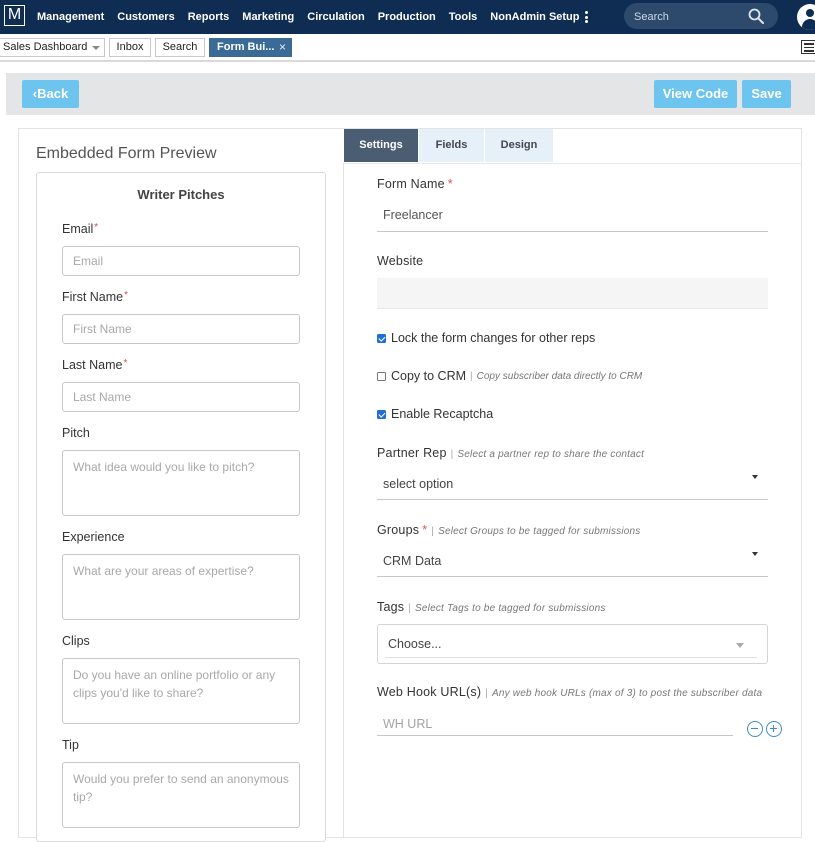 The height and width of the screenshot is (842, 815). I want to click on menu-item-nonadmin-setup: NonAdmin Setup, so click(534, 17).